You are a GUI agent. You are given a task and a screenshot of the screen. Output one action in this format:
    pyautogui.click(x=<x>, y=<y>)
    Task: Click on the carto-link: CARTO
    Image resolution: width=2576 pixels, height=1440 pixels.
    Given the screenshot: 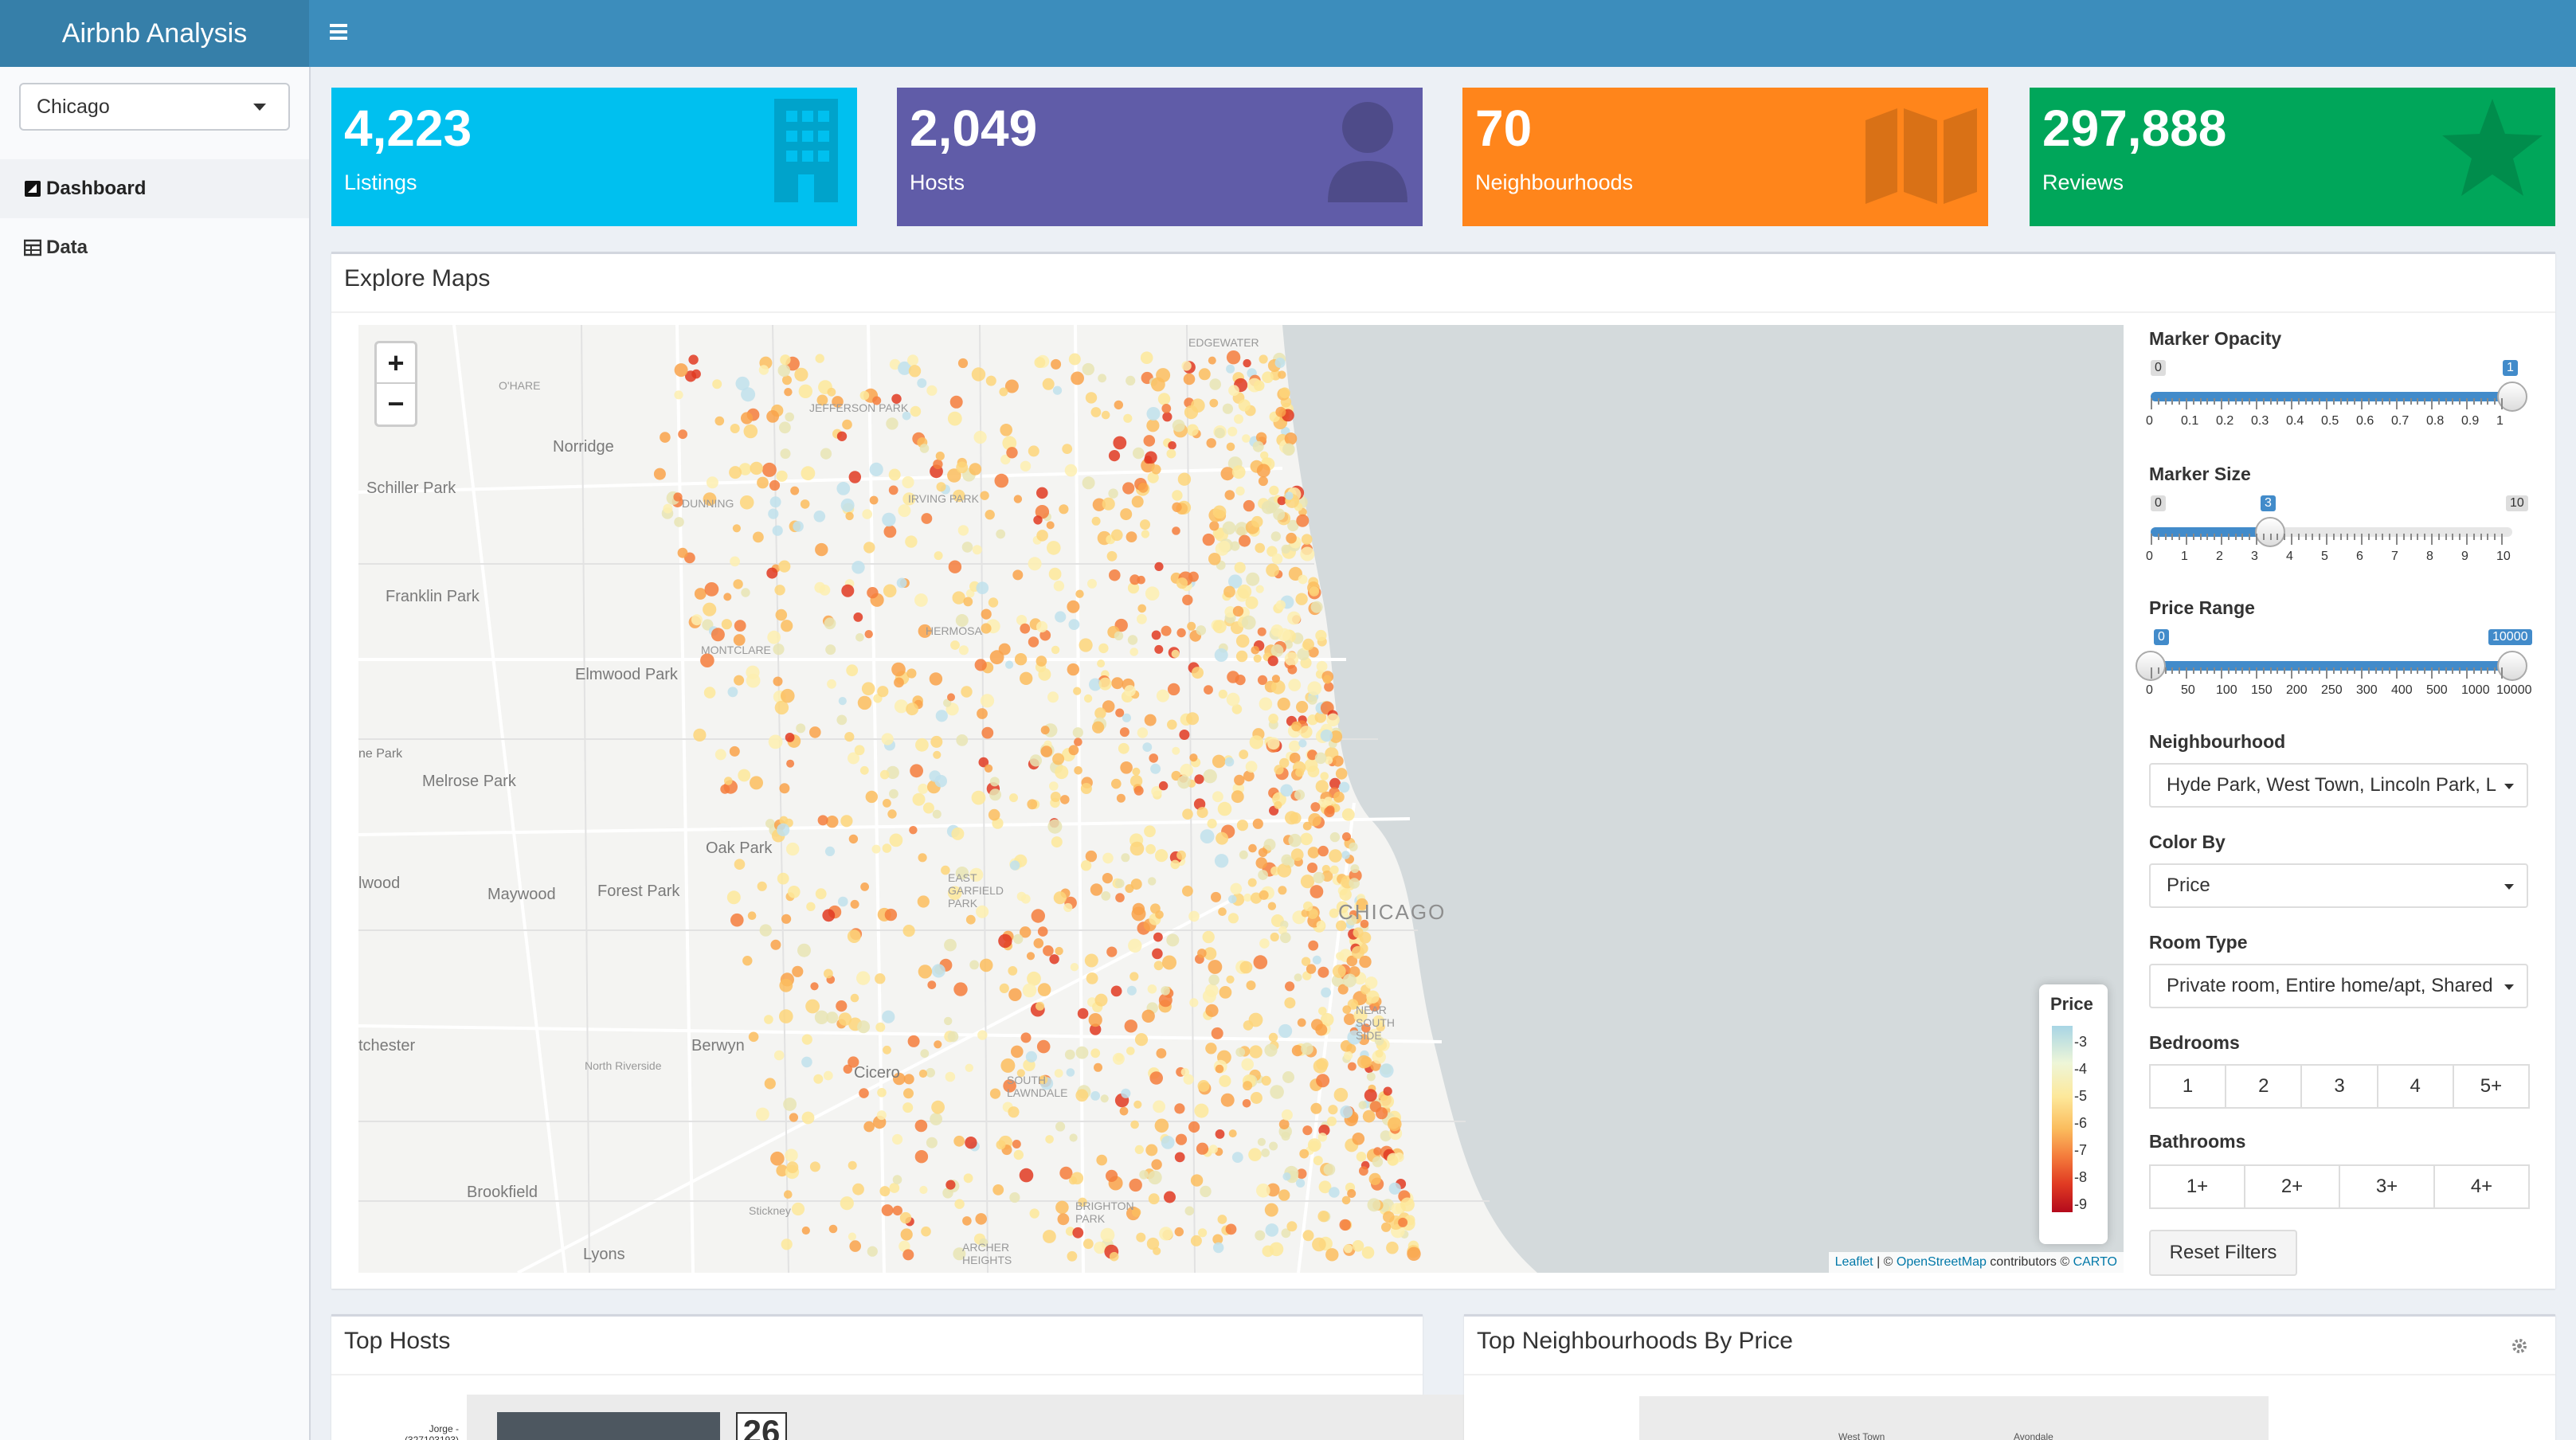 What is the action you would take?
    pyautogui.click(x=2095, y=1262)
    